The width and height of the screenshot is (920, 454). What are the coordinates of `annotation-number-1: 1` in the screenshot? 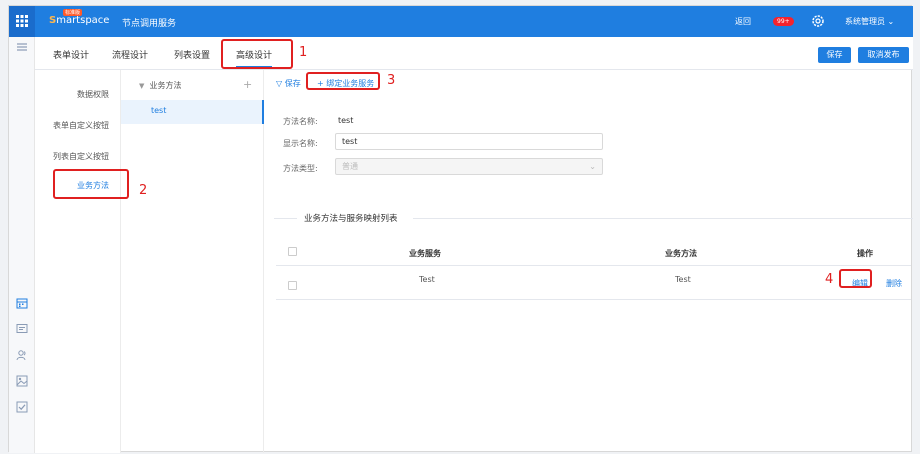 It's located at (303, 52).